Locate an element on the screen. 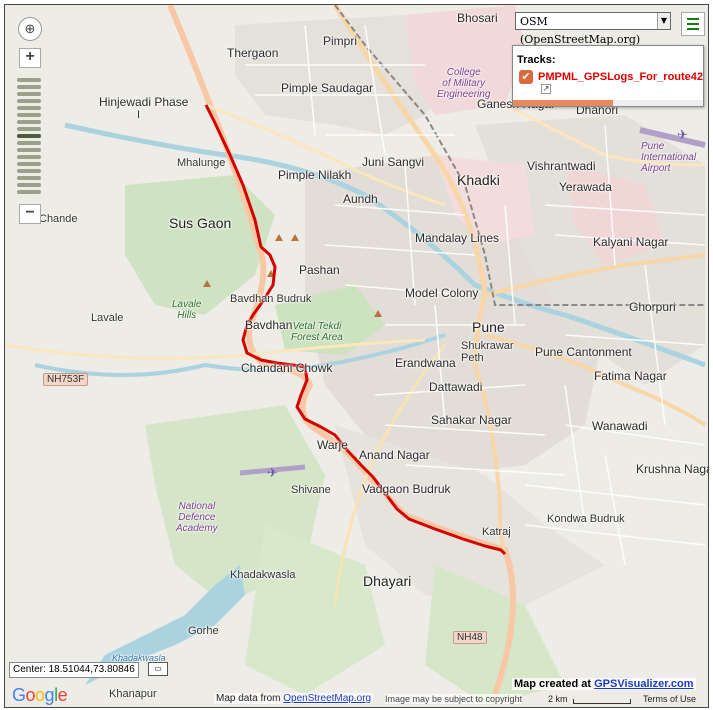  airport-icon-pune: ✈ is located at coordinates (682, 134).